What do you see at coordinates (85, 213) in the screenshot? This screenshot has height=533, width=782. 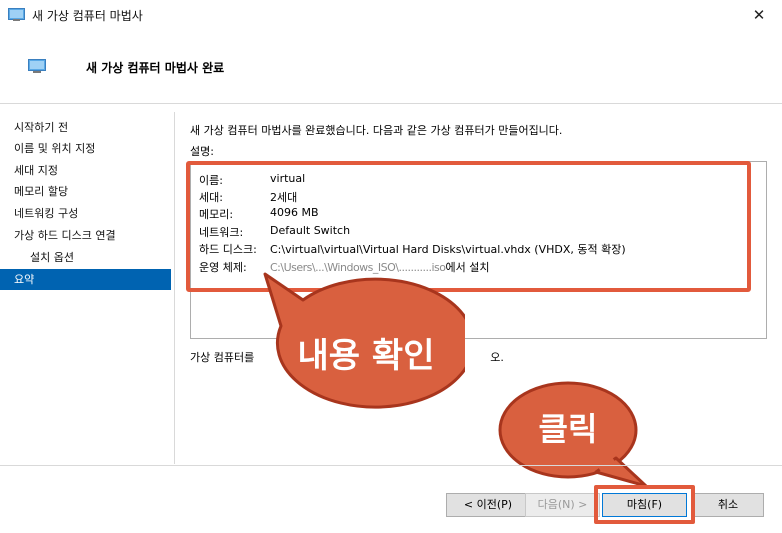 I see `step-networking: 네트워킹 구성` at bounding box center [85, 213].